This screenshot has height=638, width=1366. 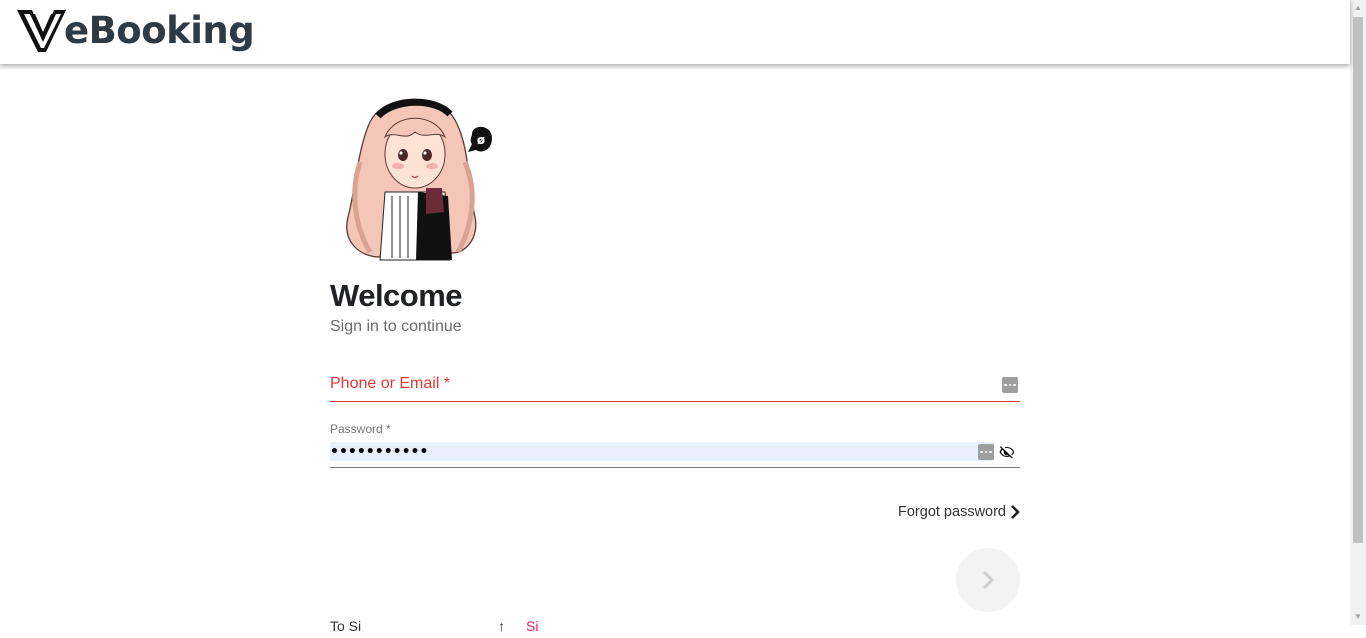 I want to click on page-title: Welcome, so click(x=396, y=295).